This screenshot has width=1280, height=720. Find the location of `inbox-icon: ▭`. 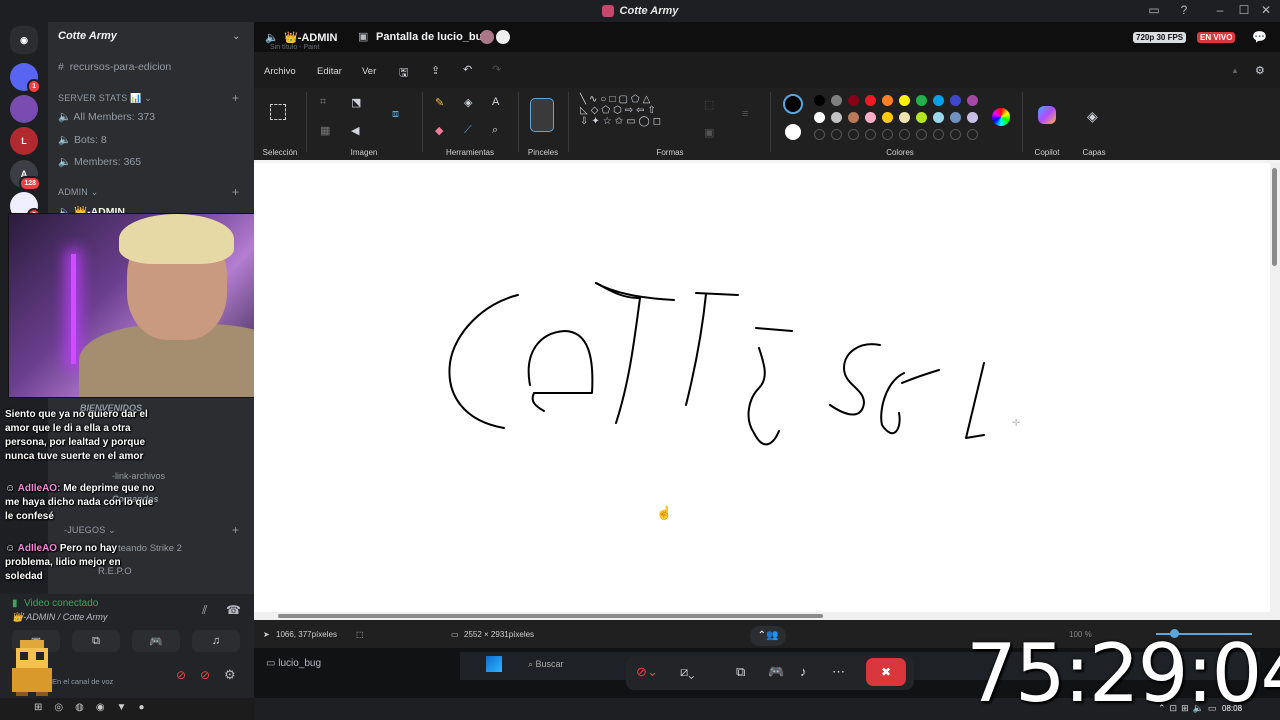

inbox-icon: ▭ is located at coordinates (1154, 10).